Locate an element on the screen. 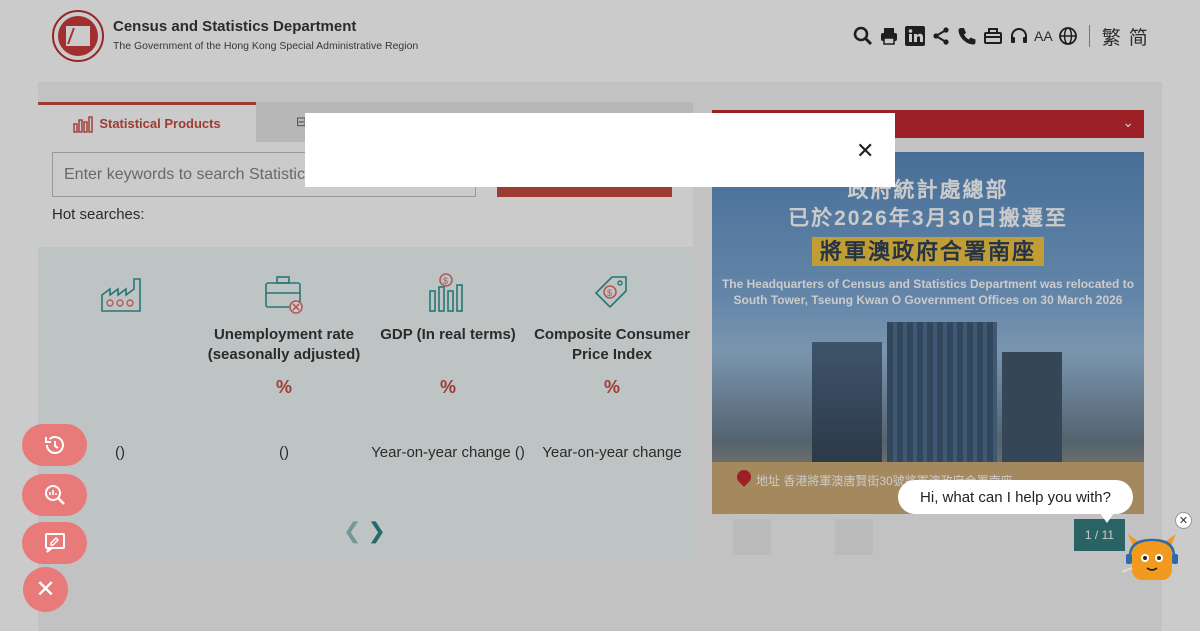  history-button is located at coordinates (54, 445).